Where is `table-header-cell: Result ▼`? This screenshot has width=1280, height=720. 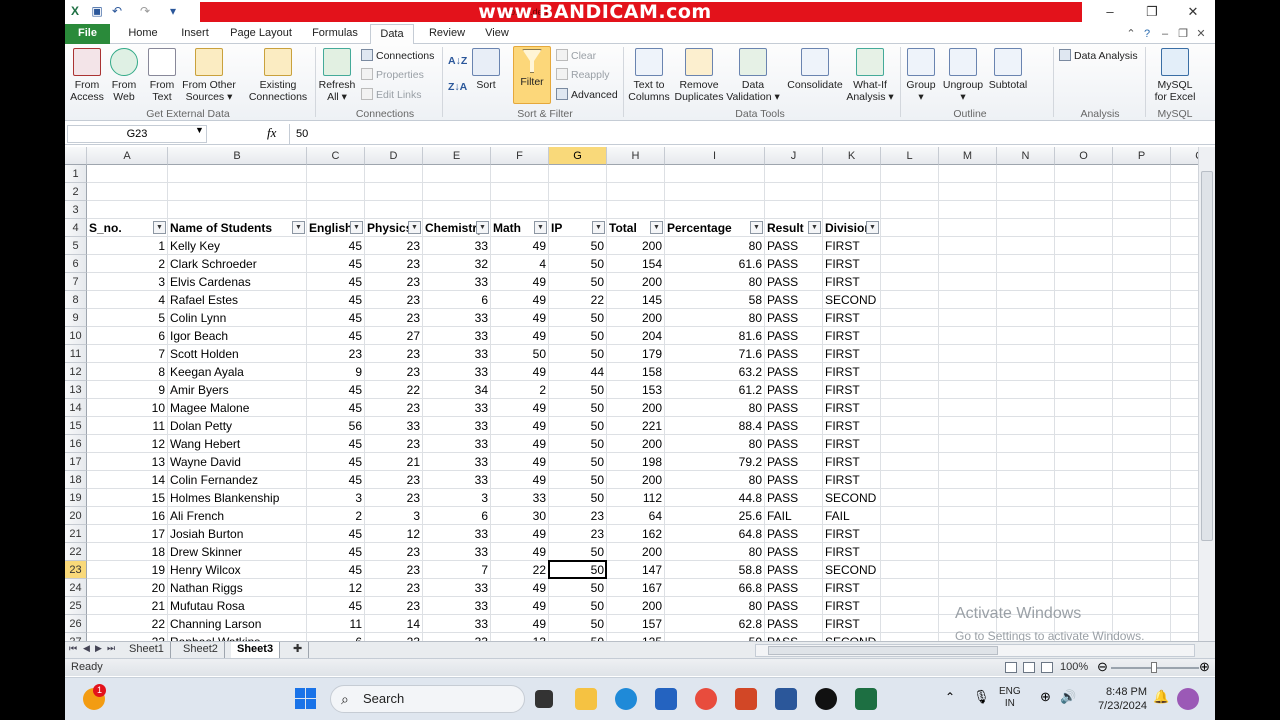
table-header-cell: Result ▼ is located at coordinates (794, 228).